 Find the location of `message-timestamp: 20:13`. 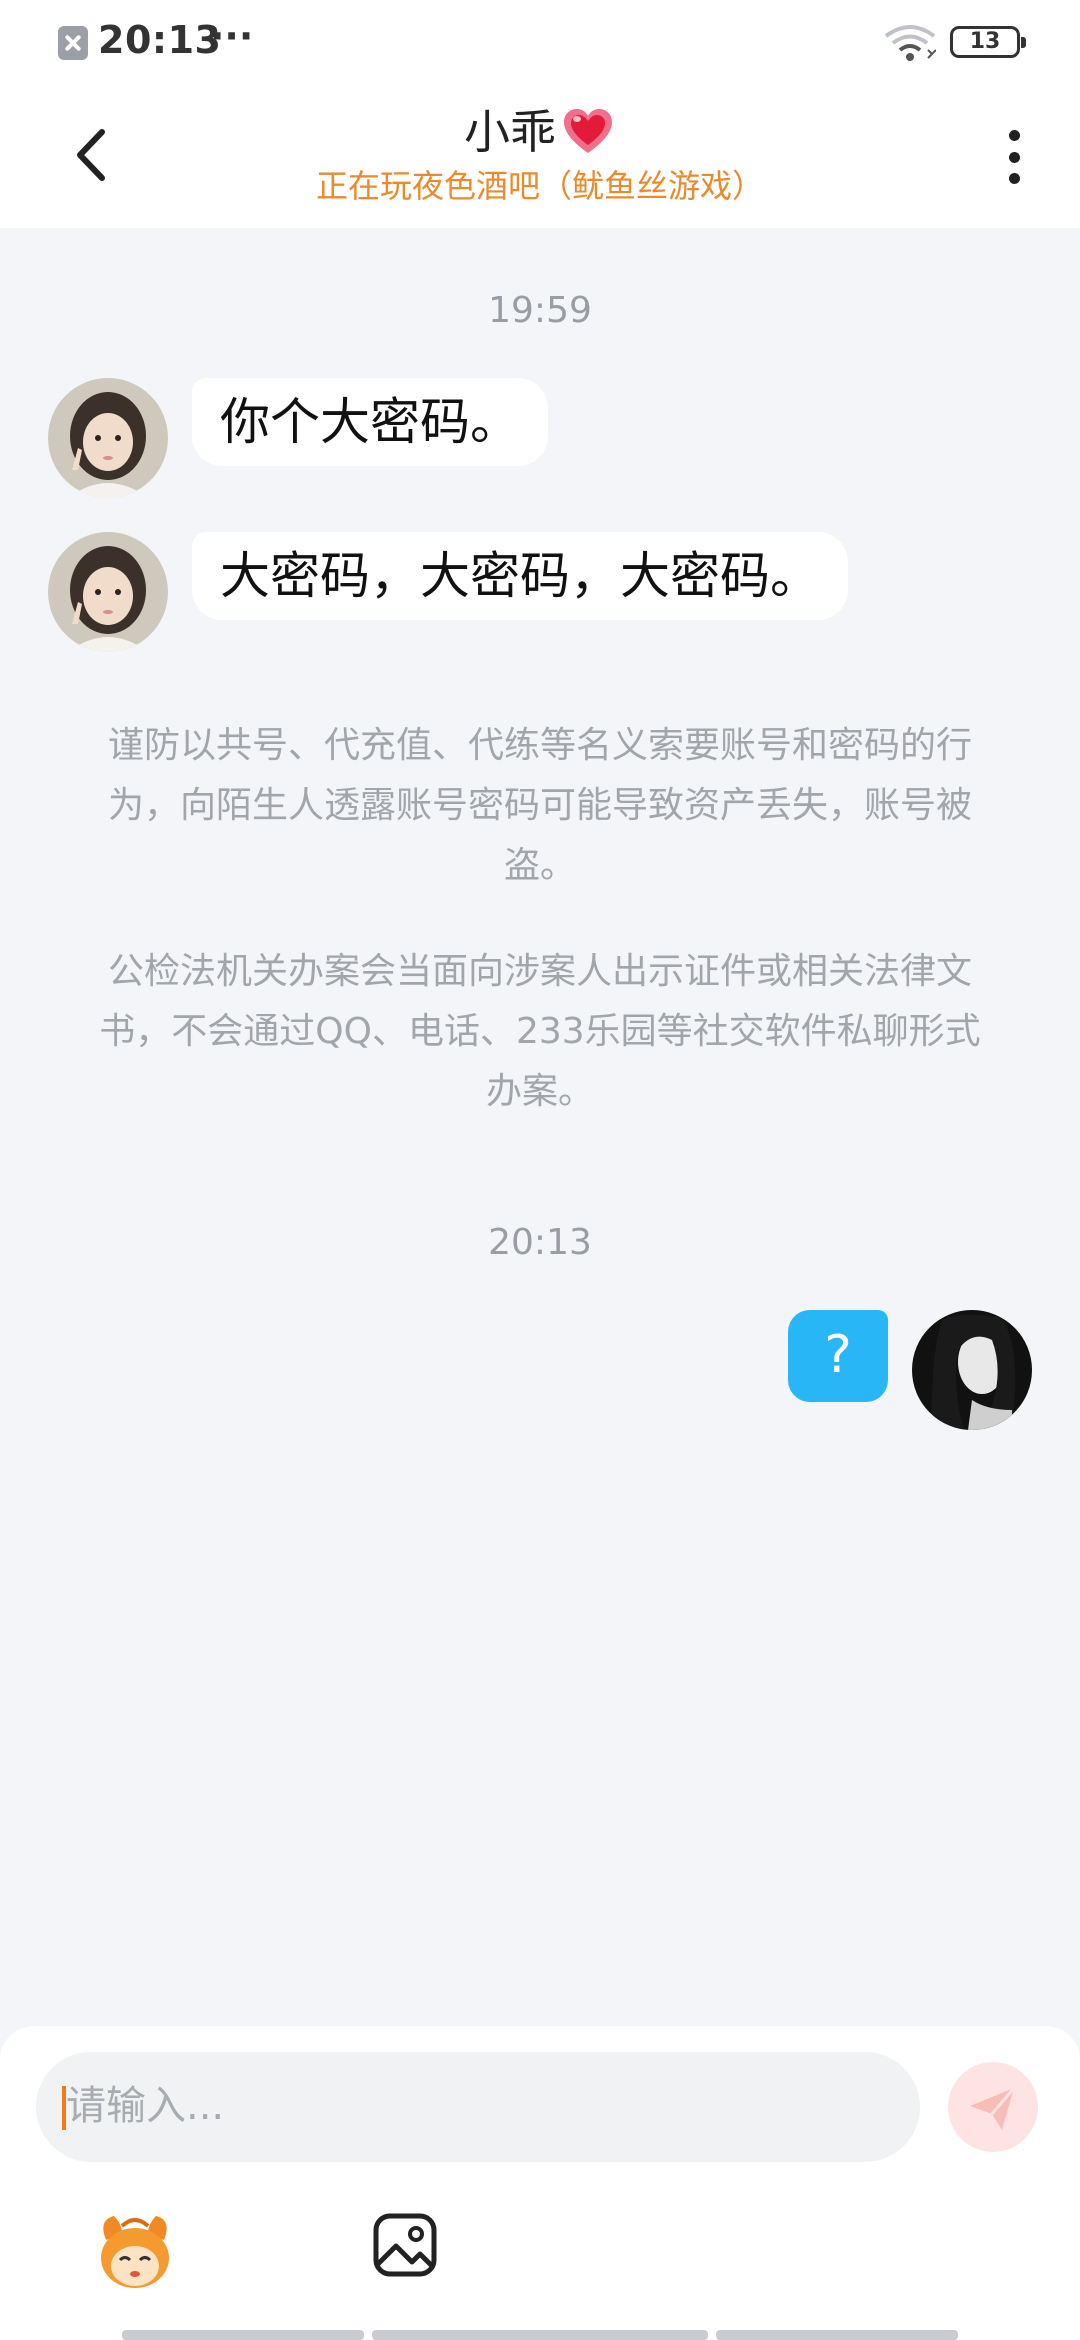

message-timestamp: 20:13 is located at coordinates (540, 1242).